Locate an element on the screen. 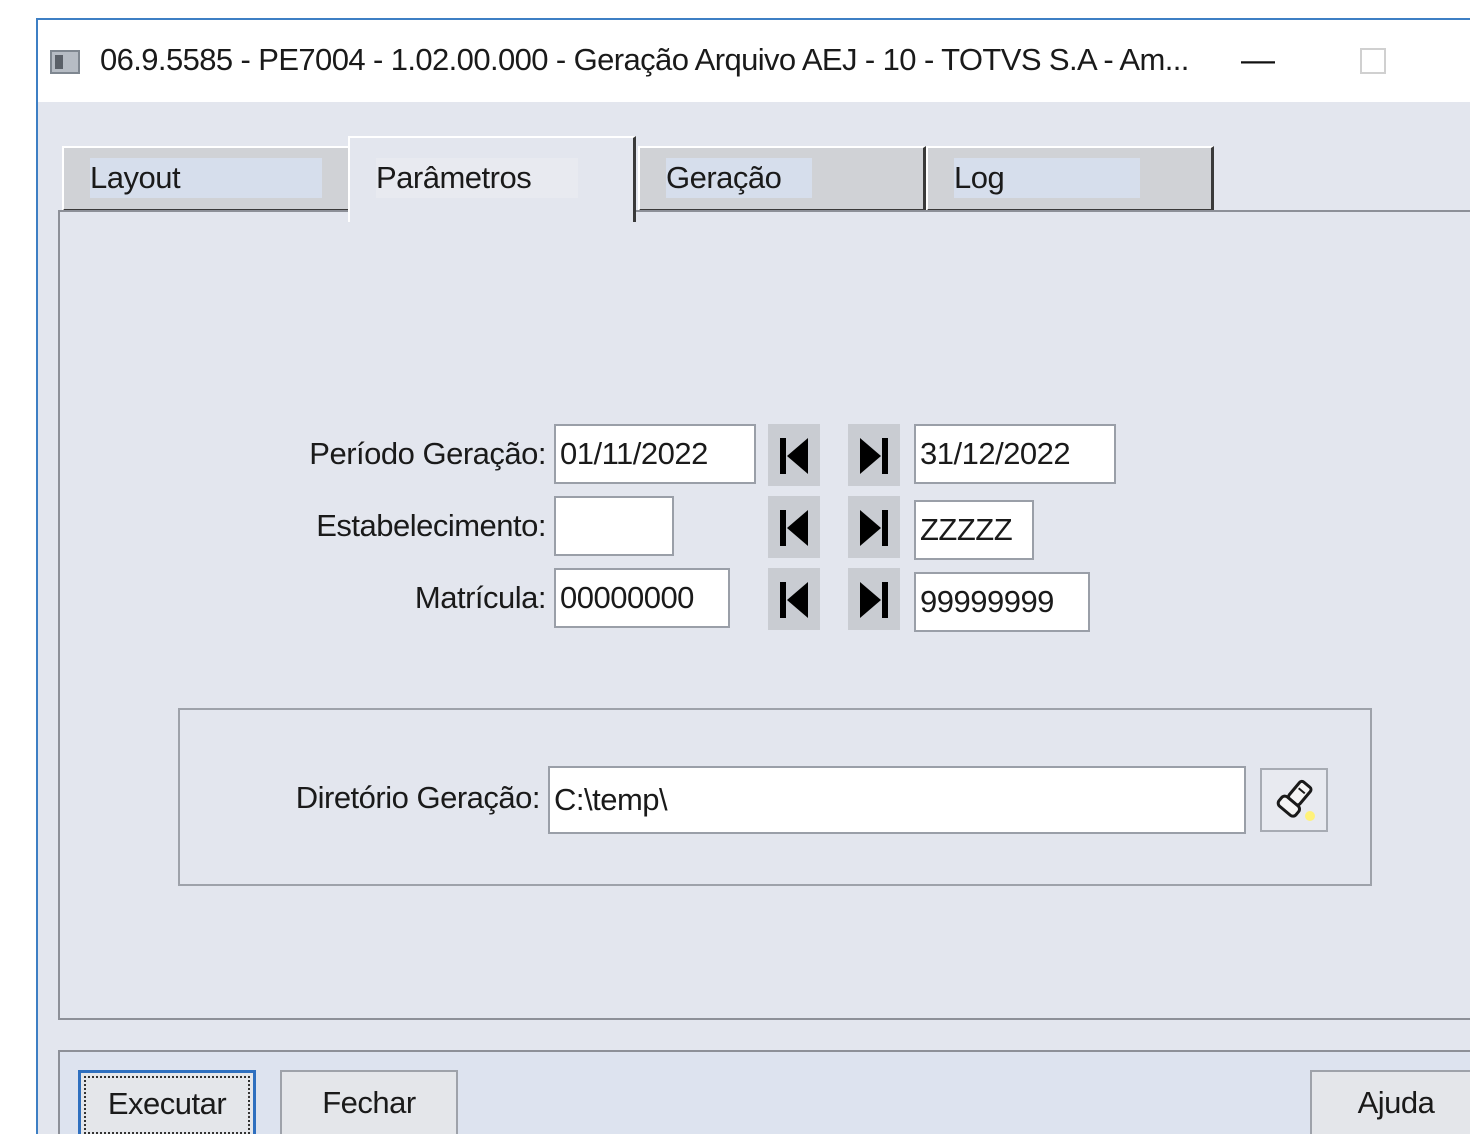 This screenshot has width=1470, height=1134. tab-label: Parâmetros is located at coordinates (477, 178).